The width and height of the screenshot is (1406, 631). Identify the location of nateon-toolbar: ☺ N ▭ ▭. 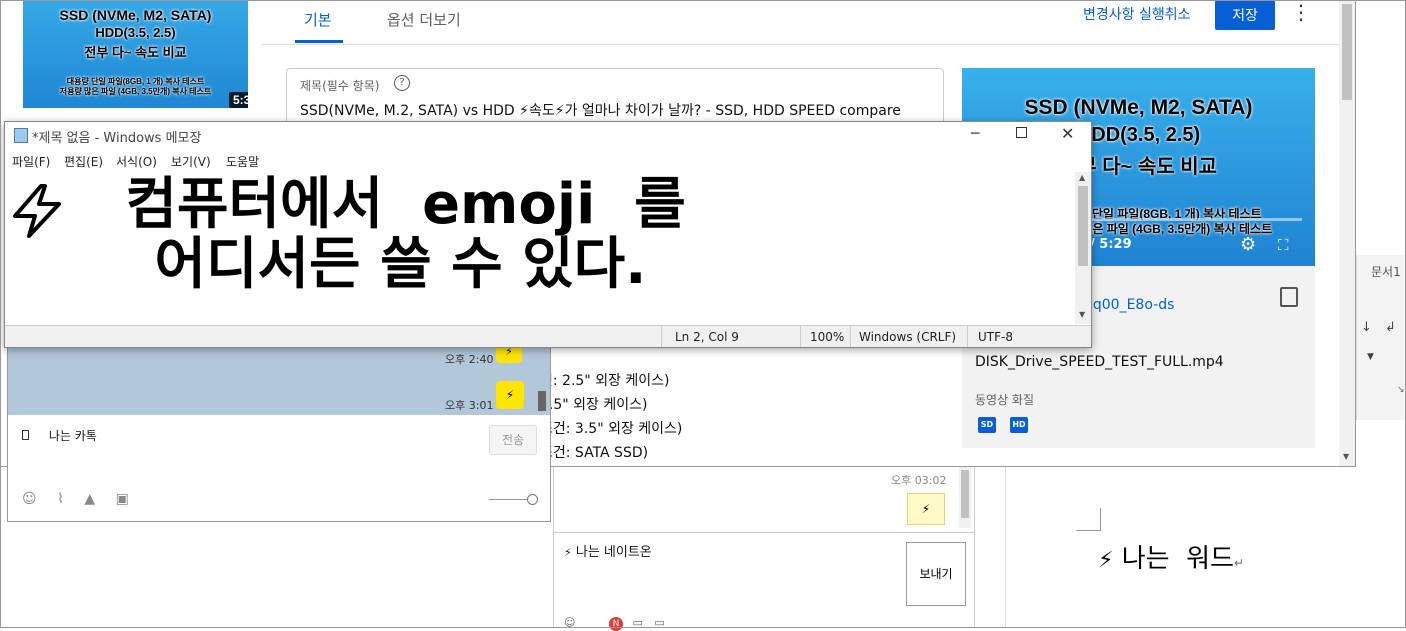
(694, 623).